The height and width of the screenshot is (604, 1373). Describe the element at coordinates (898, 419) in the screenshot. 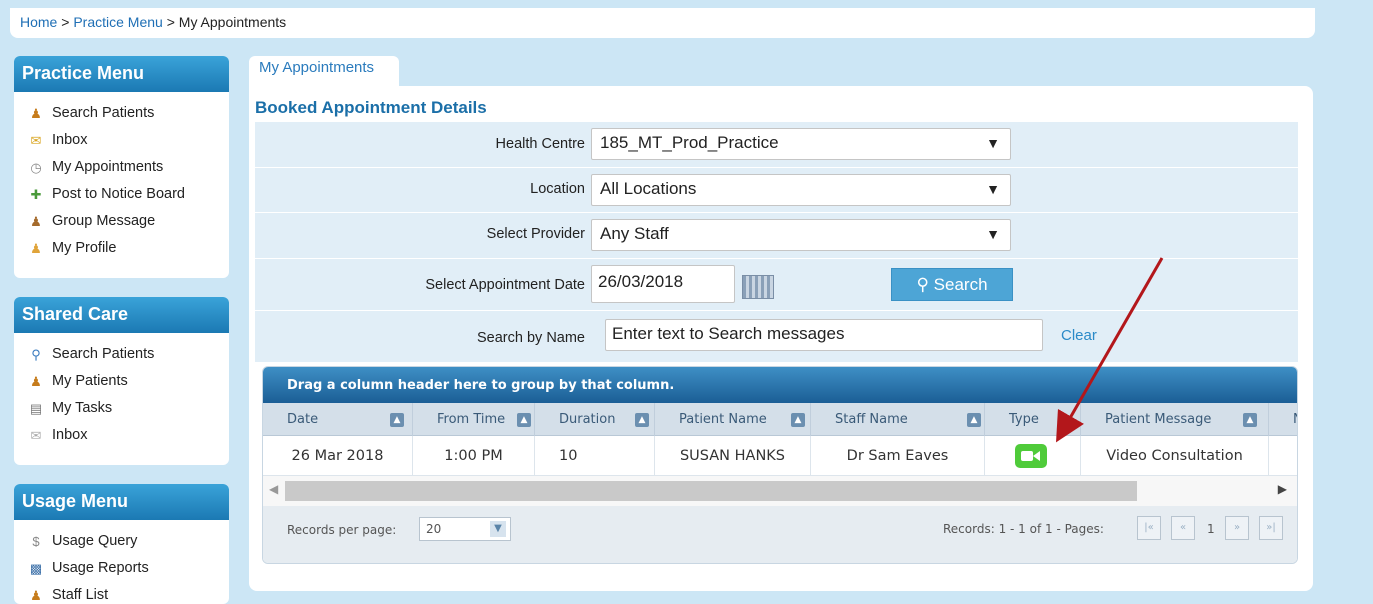

I see `column-header-staff-name: Staff Name ▲` at that location.